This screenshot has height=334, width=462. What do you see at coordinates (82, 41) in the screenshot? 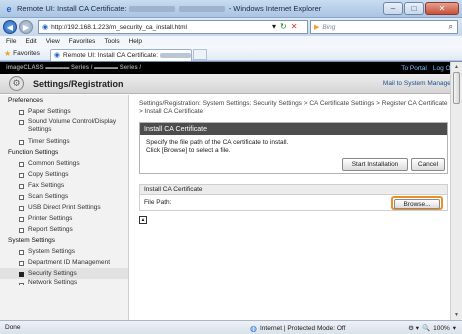
I see `menu-favorites: Favorites` at bounding box center [82, 41].